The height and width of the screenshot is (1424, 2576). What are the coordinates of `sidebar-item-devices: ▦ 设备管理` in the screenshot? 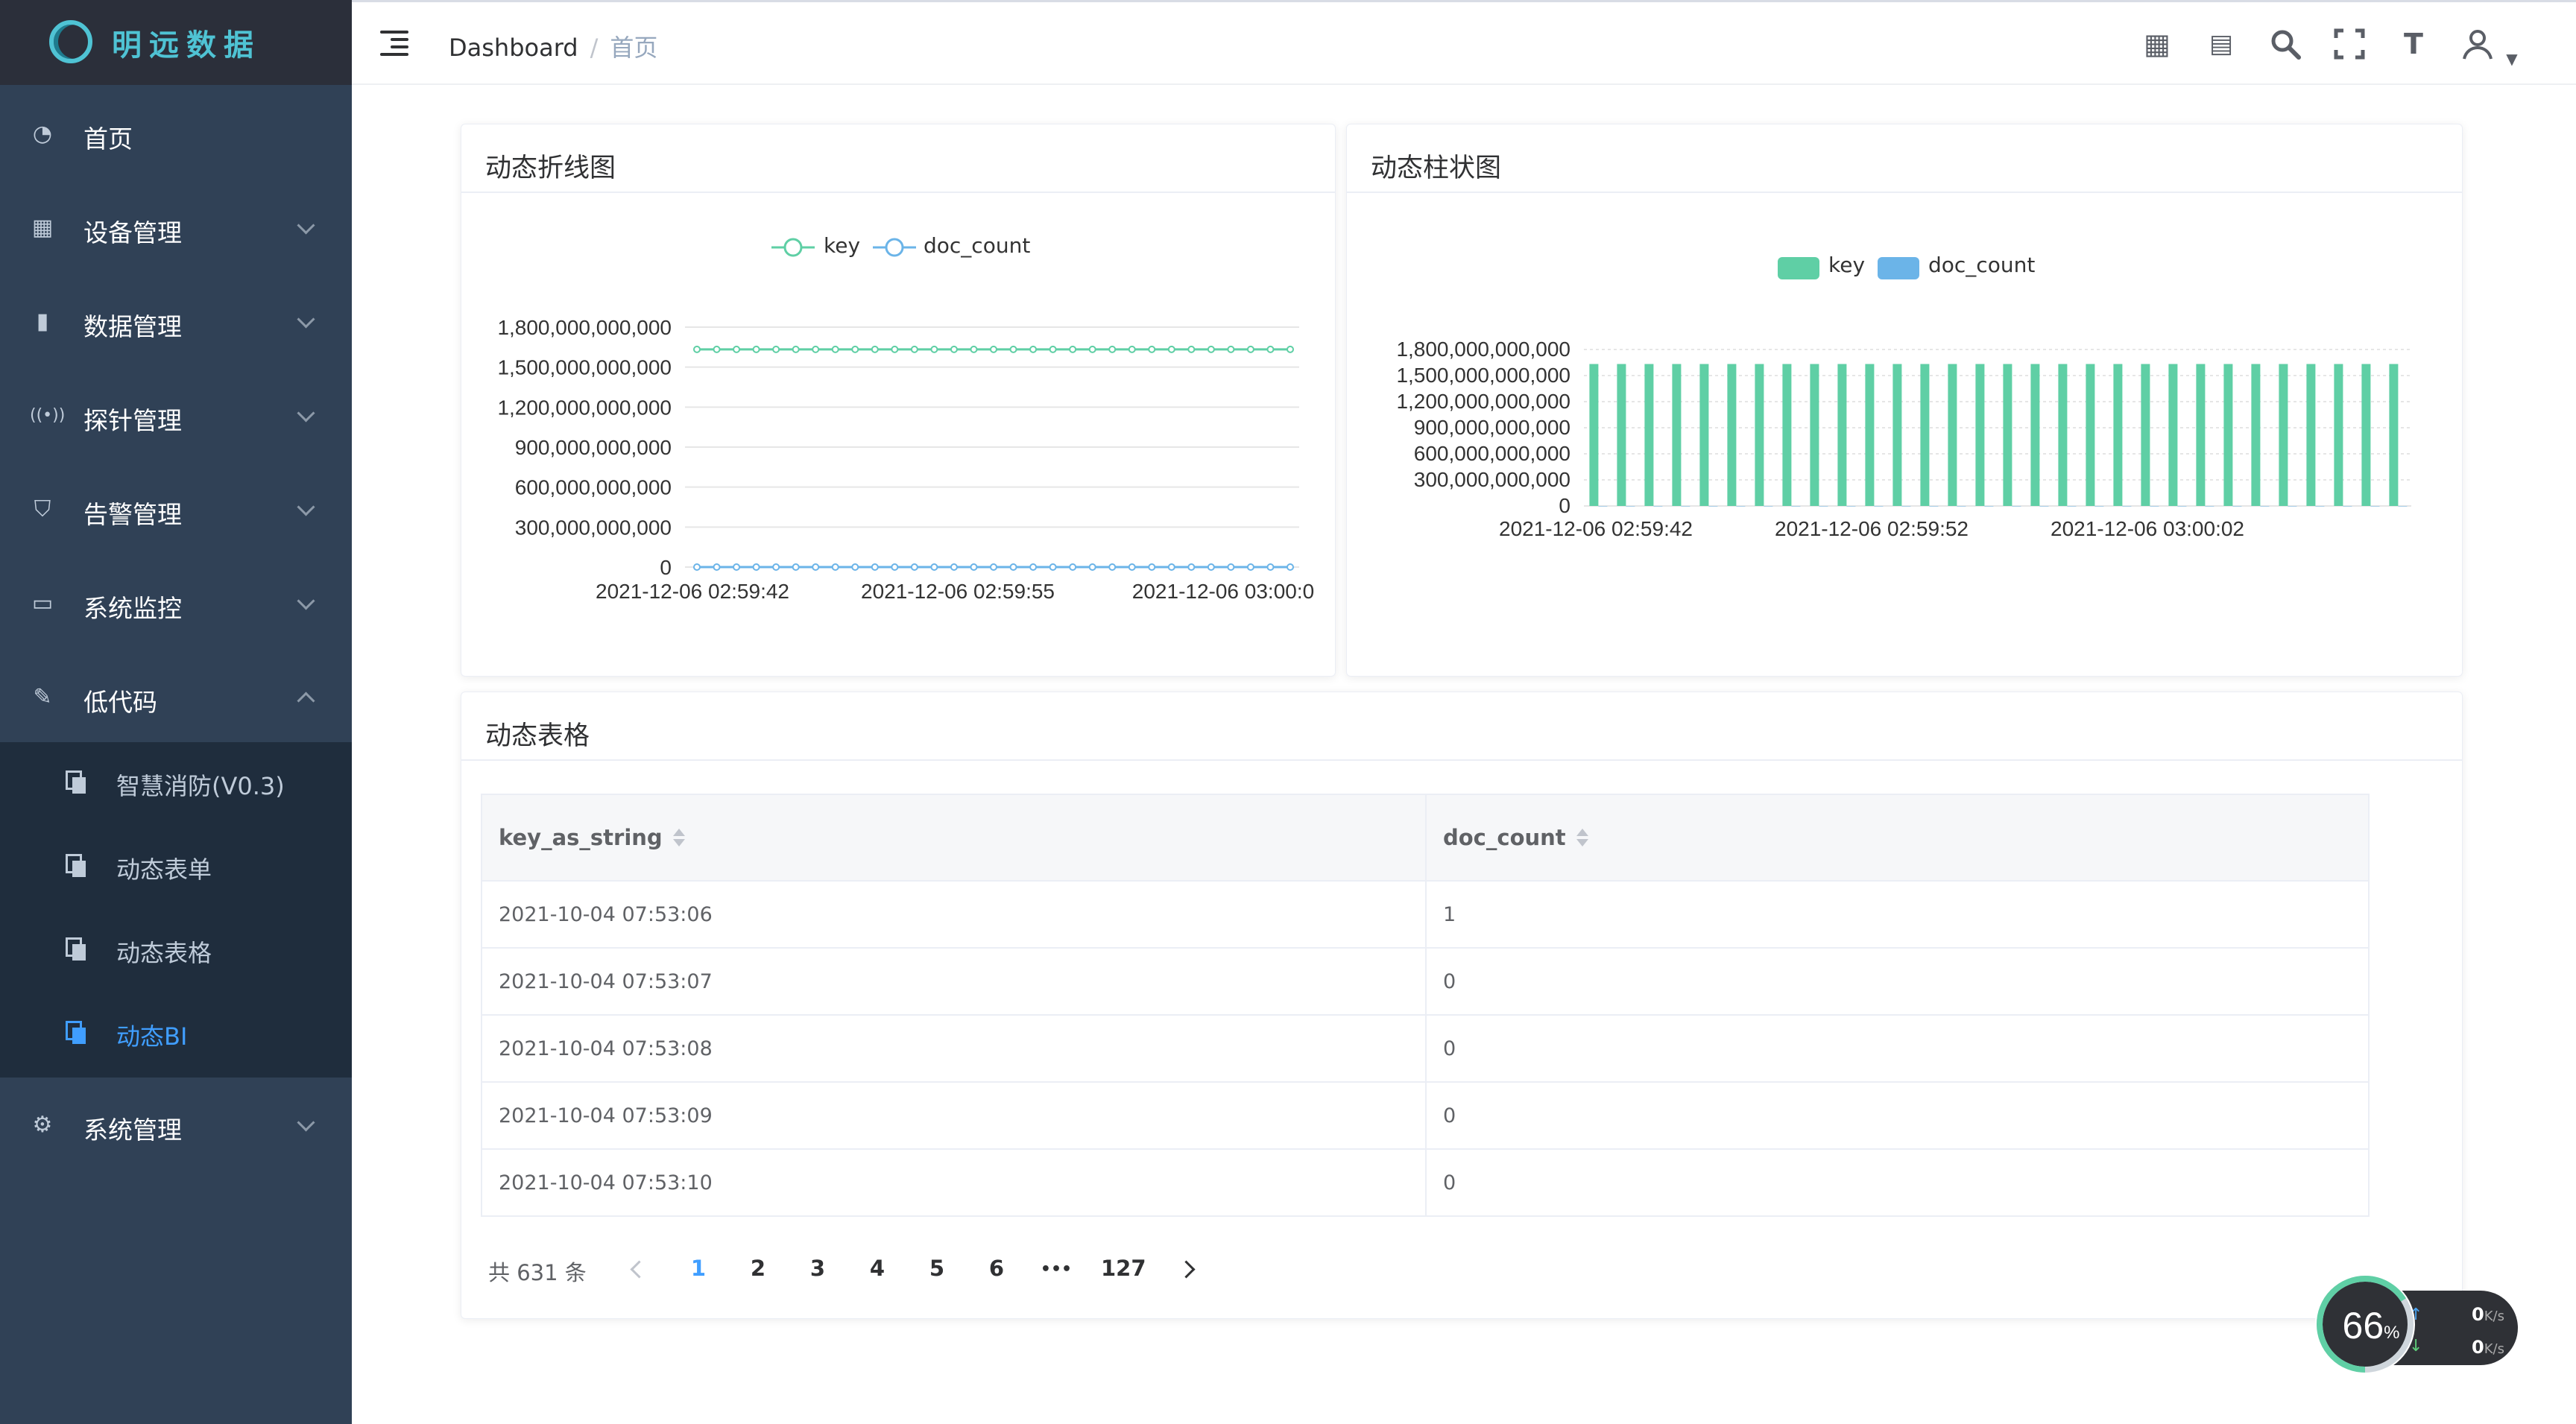 It's located at (176, 227).